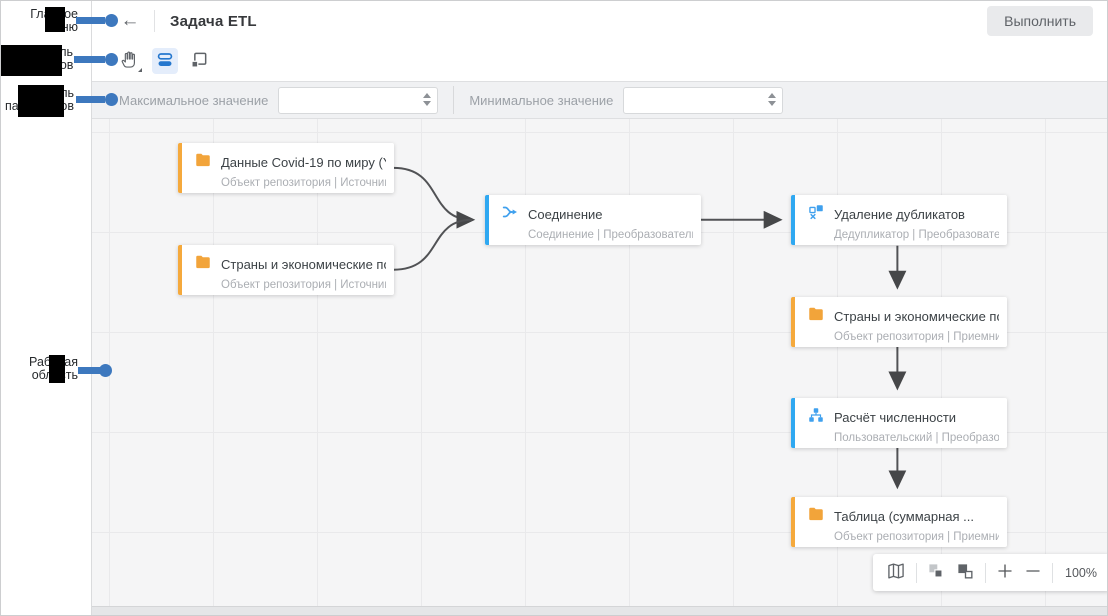 The height and width of the screenshot is (616, 1108). Describe the element at coordinates (154, 21) in the screenshot. I see `header-divider` at that location.